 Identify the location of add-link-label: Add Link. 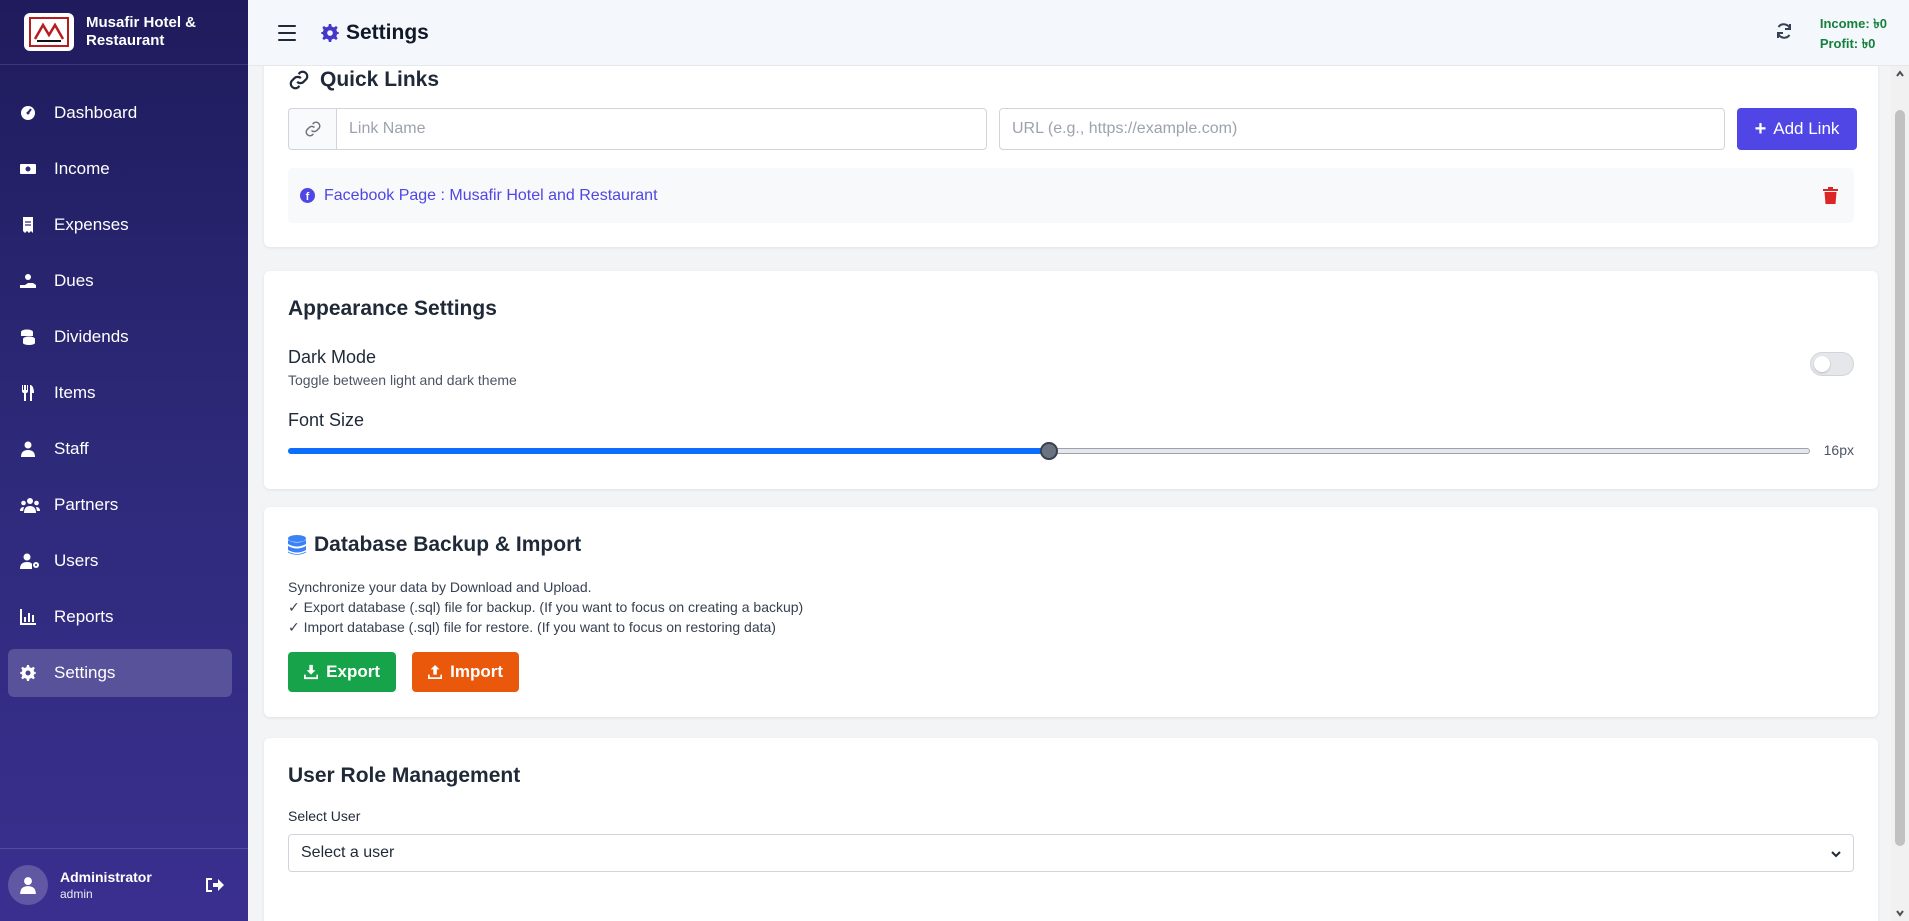
(1806, 128).